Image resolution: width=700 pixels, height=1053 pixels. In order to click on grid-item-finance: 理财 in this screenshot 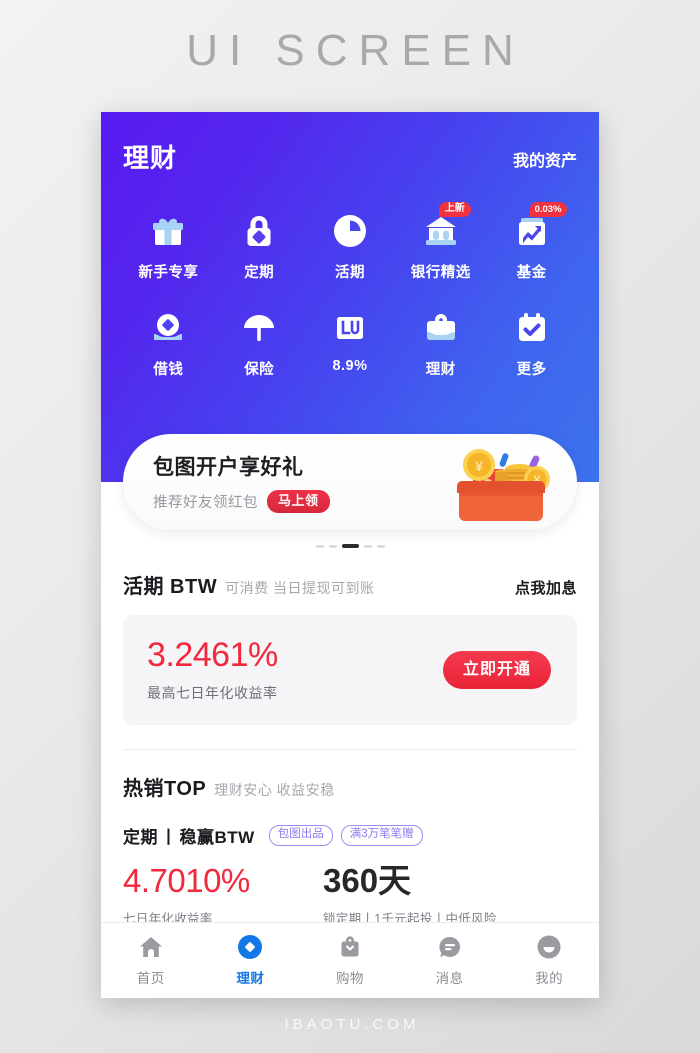, I will do `click(440, 343)`.